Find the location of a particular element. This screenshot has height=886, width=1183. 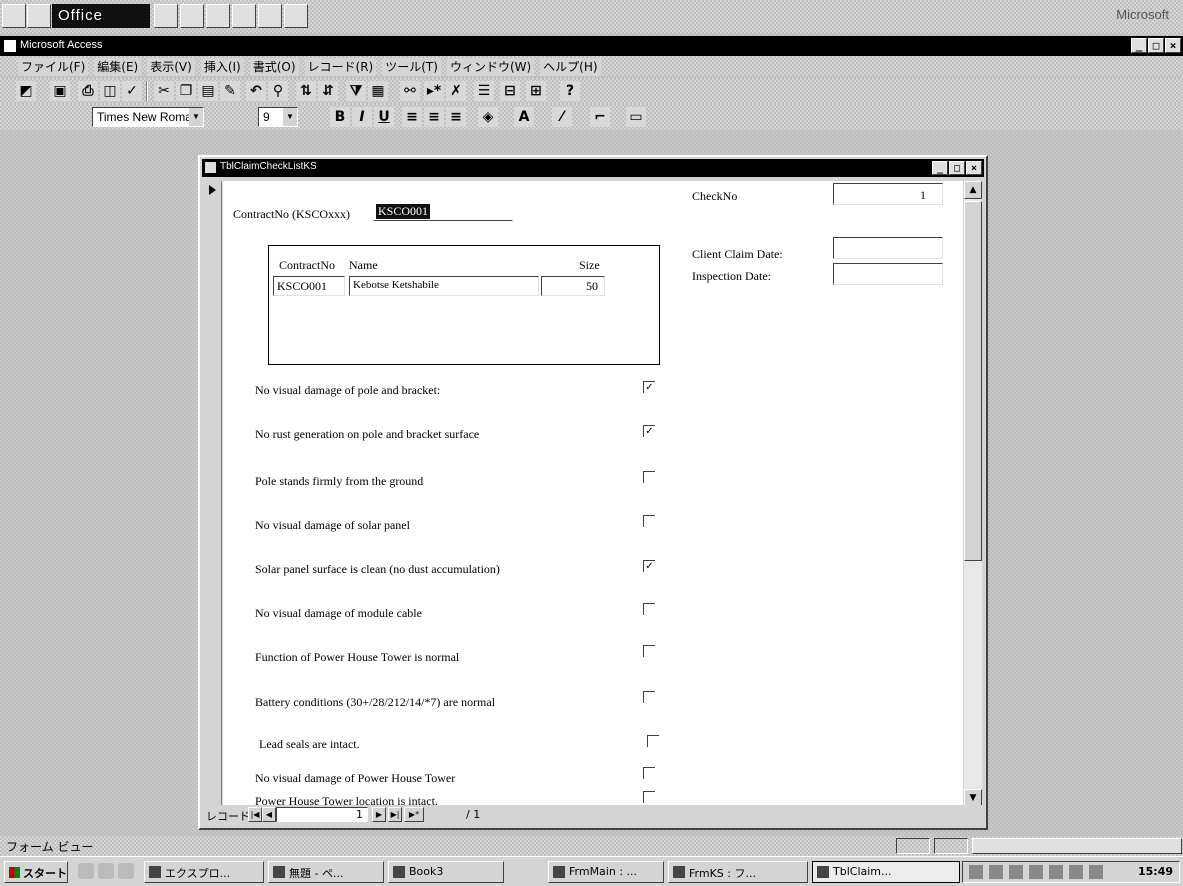

current-record-field: 1 is located at coordinates (322, 814).